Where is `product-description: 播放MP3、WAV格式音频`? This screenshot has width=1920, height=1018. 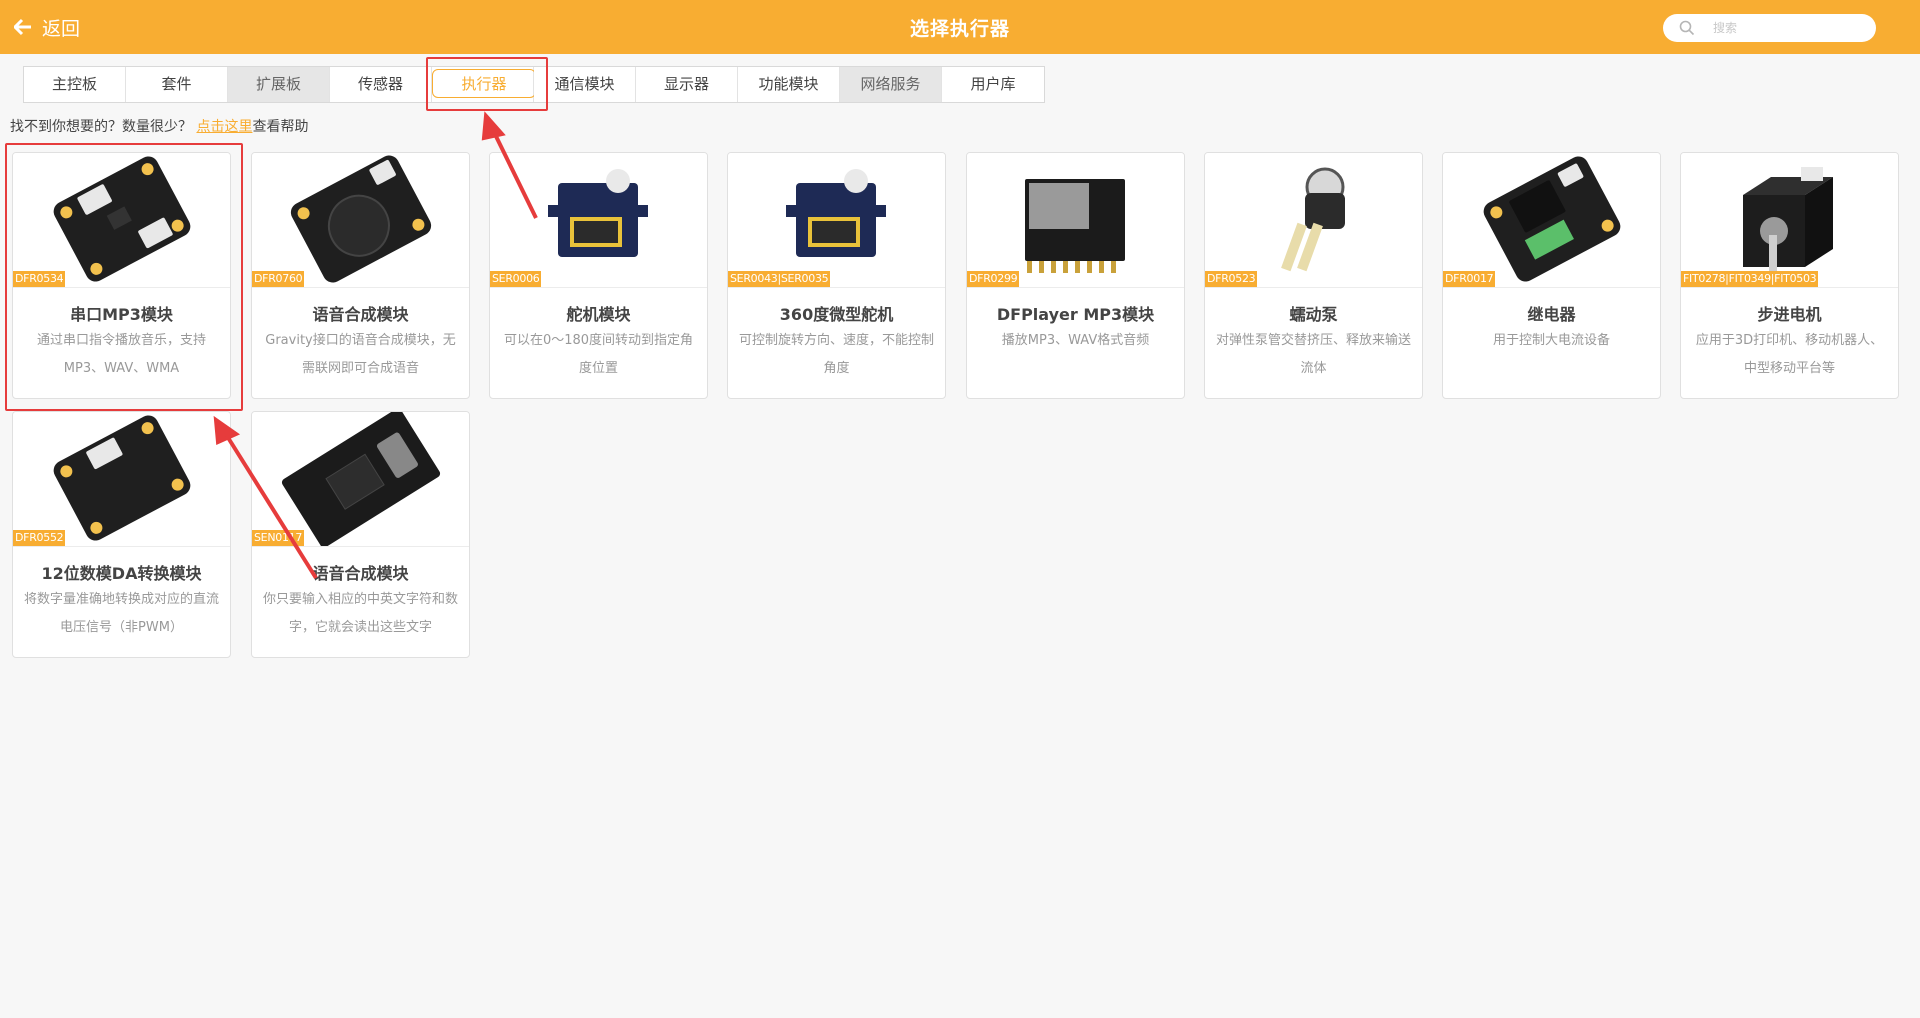
product-description: 播放MP3、WAV格式音频 is located at coordinates (1075, 340).